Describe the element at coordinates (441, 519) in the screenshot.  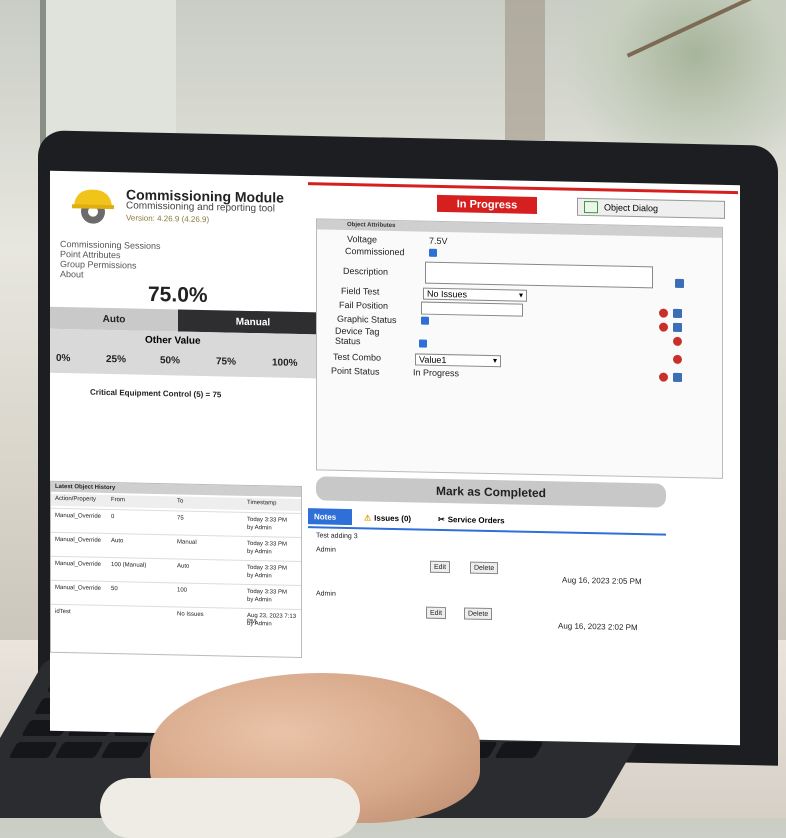
I see `tools-icon: ✂` at that location.